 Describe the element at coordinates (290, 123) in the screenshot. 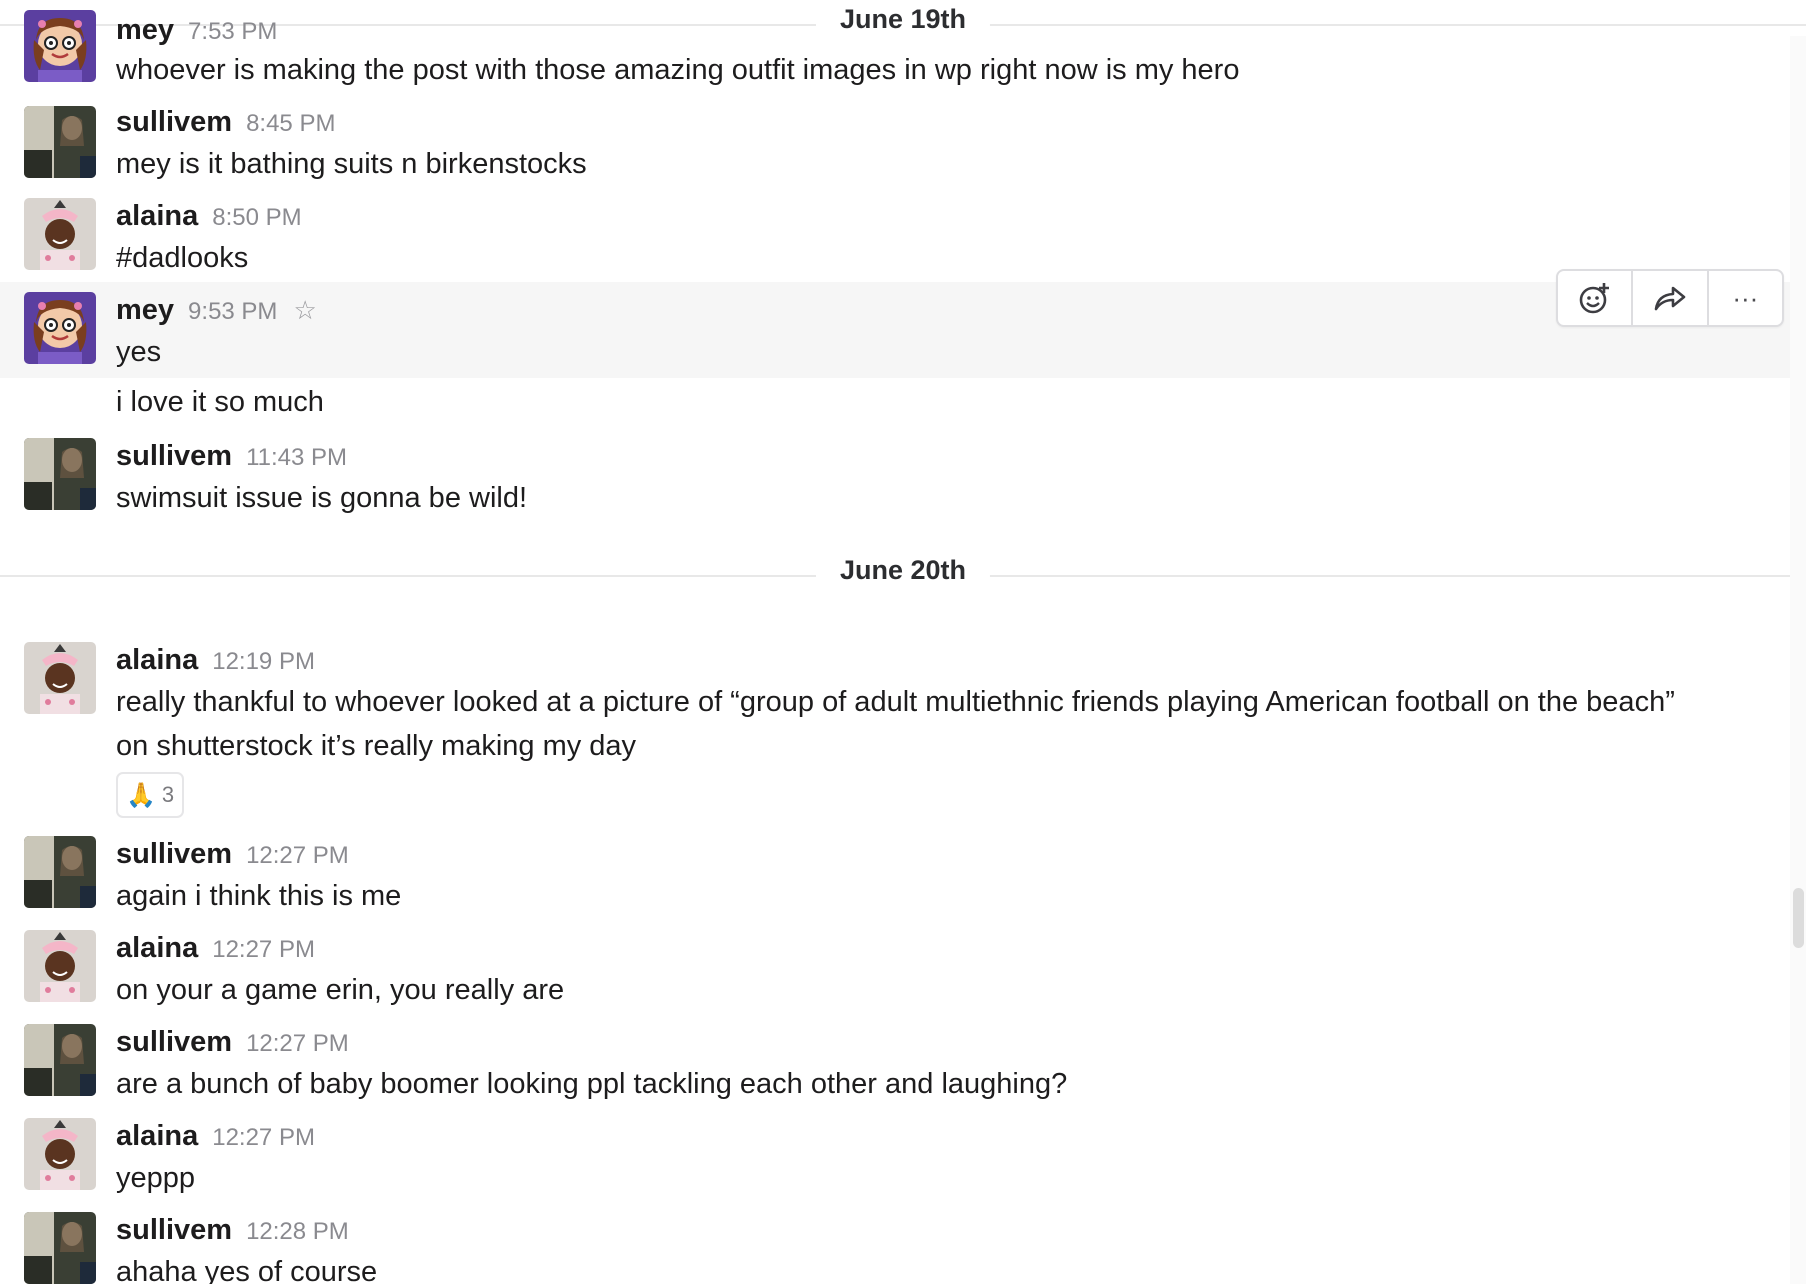

I see `timestamp: 8:45 PM` at that location.